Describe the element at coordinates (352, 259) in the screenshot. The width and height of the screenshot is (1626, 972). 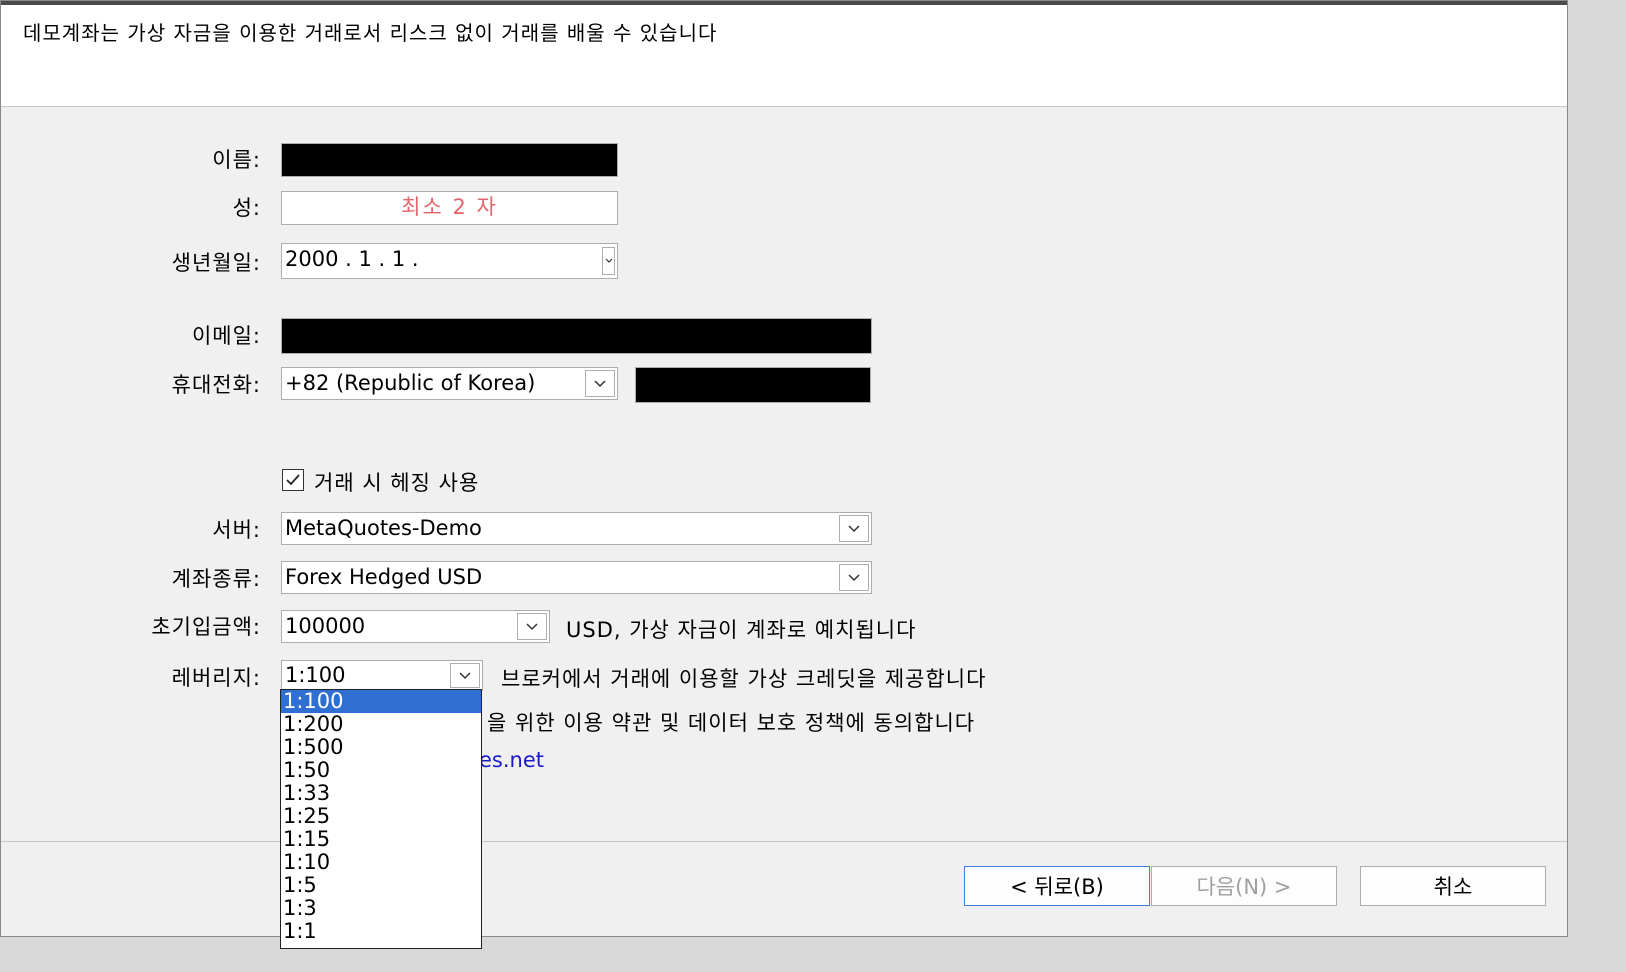
I see `birth-date-value: 2000 . 1 . 1 .` at that location.